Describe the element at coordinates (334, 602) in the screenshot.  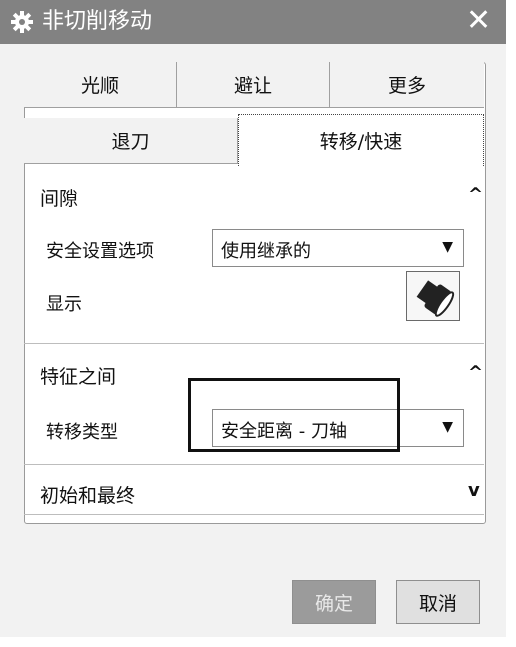
I see `ok-button: 确定` at that location.